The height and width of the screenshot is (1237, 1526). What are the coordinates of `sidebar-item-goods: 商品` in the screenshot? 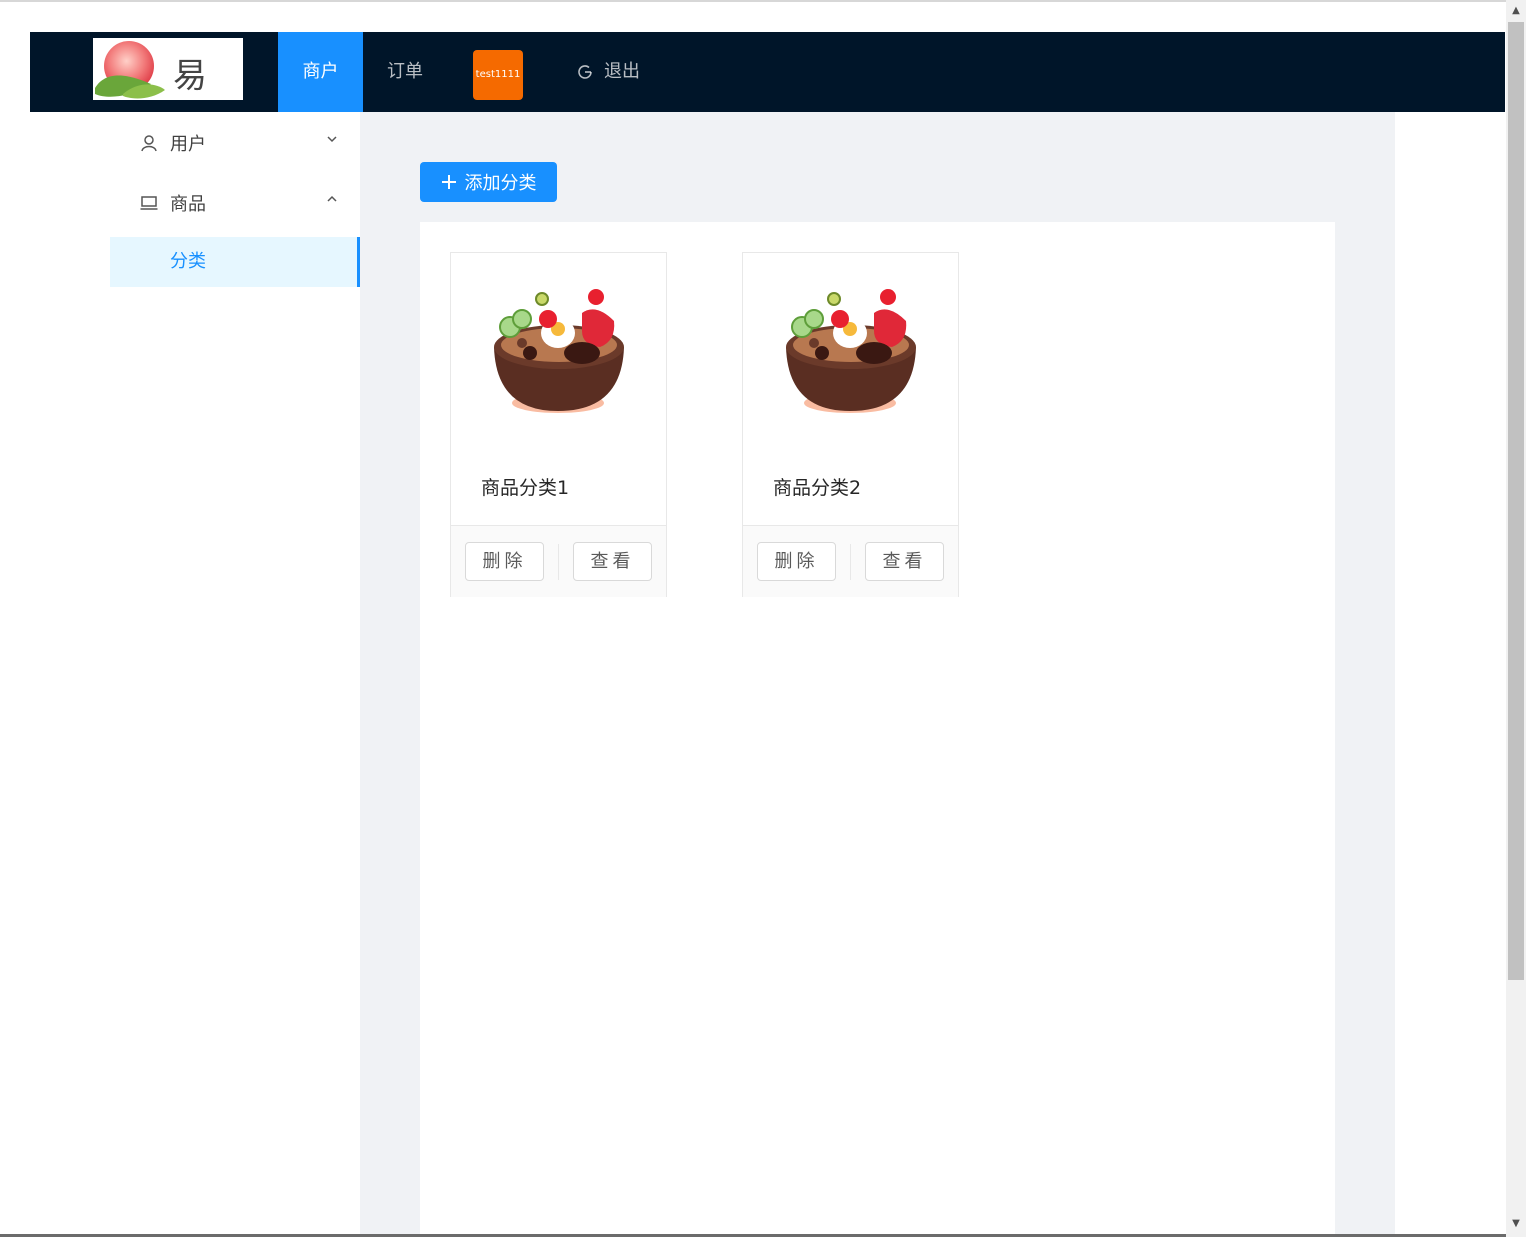 It's located at (235, 203).